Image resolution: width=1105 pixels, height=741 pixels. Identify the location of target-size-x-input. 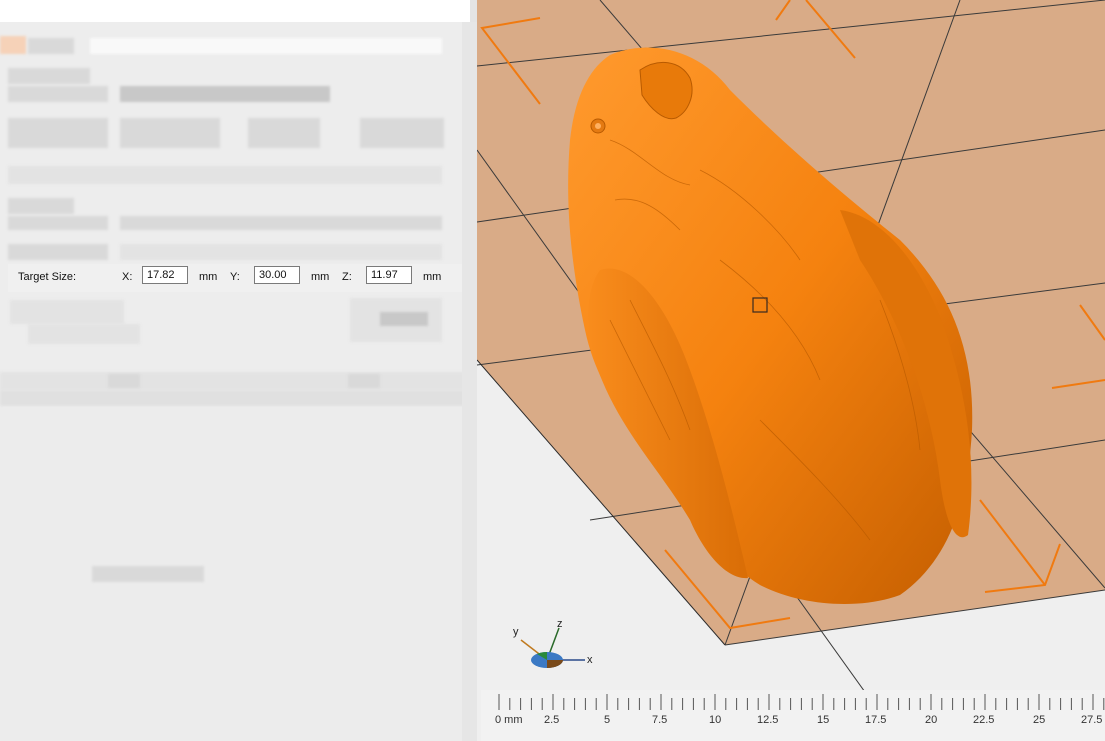
(165, 275).